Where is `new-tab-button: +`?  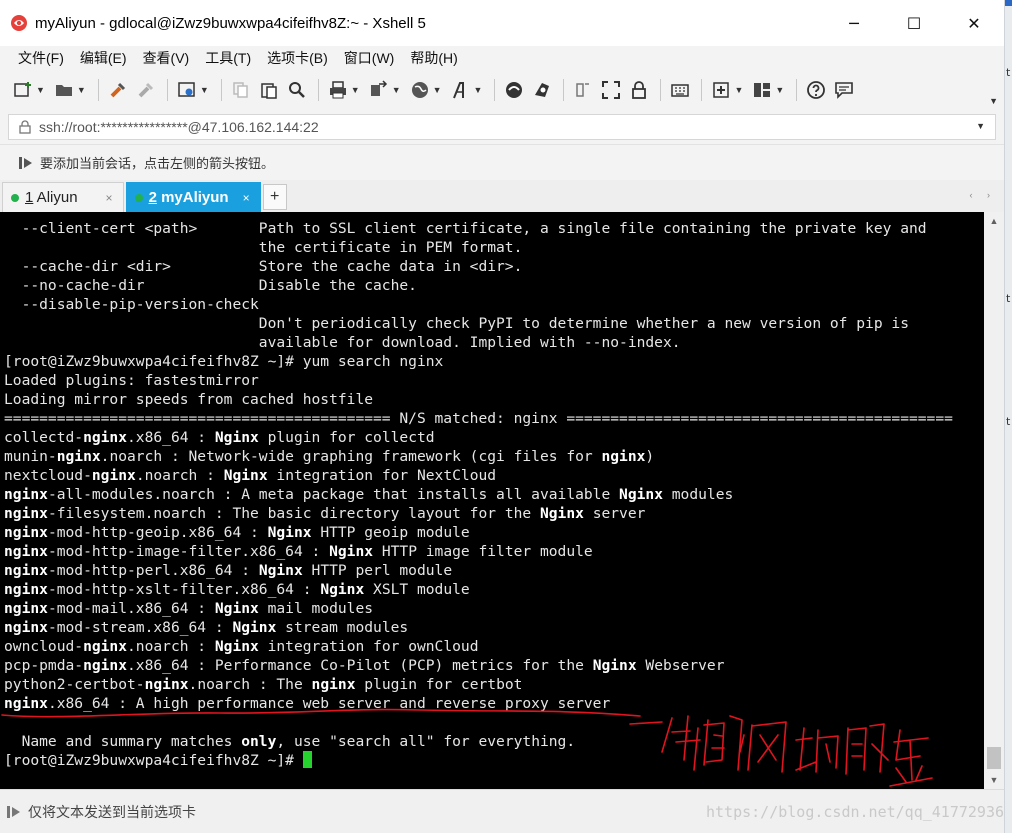 new-tab-button: + is located at coordinates (274, 197).